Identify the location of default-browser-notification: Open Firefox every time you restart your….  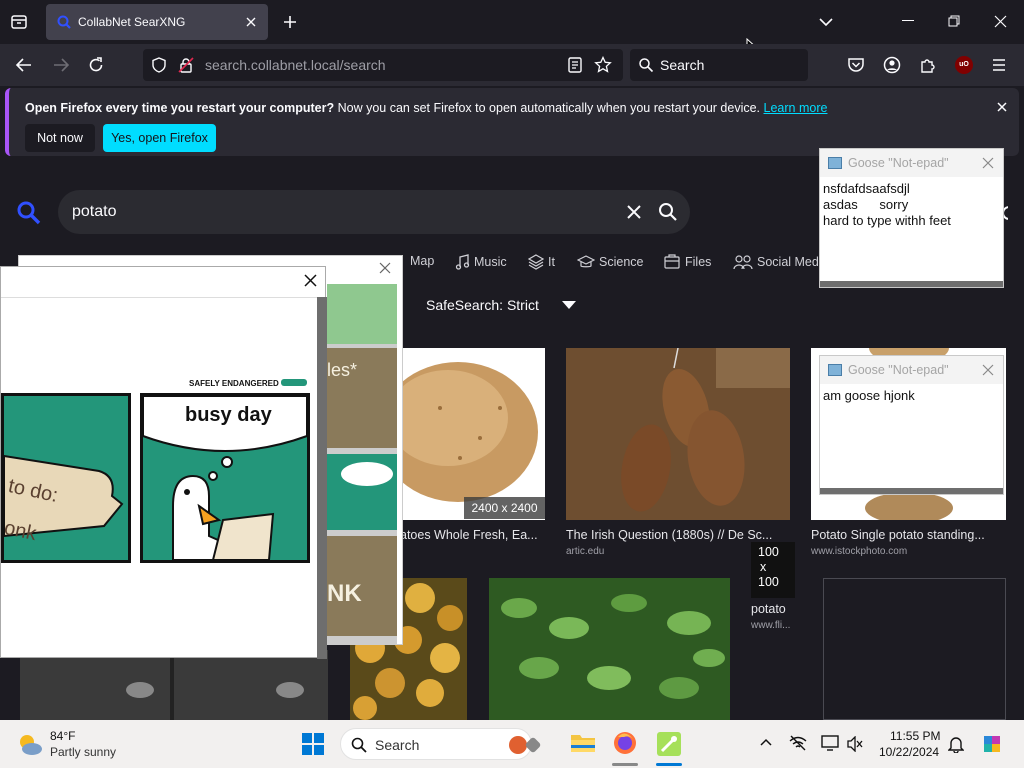
(512, 122).